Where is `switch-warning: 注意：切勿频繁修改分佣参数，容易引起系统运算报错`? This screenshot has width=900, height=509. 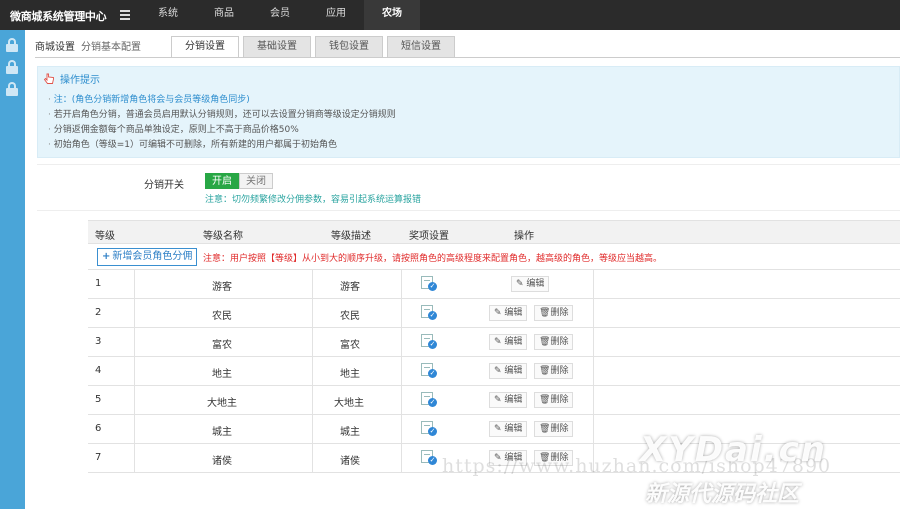 switch-warning: 注意：切勿频繁修改分佣参数，容易引起系统运算报错 is located at coordinates (313, 200).